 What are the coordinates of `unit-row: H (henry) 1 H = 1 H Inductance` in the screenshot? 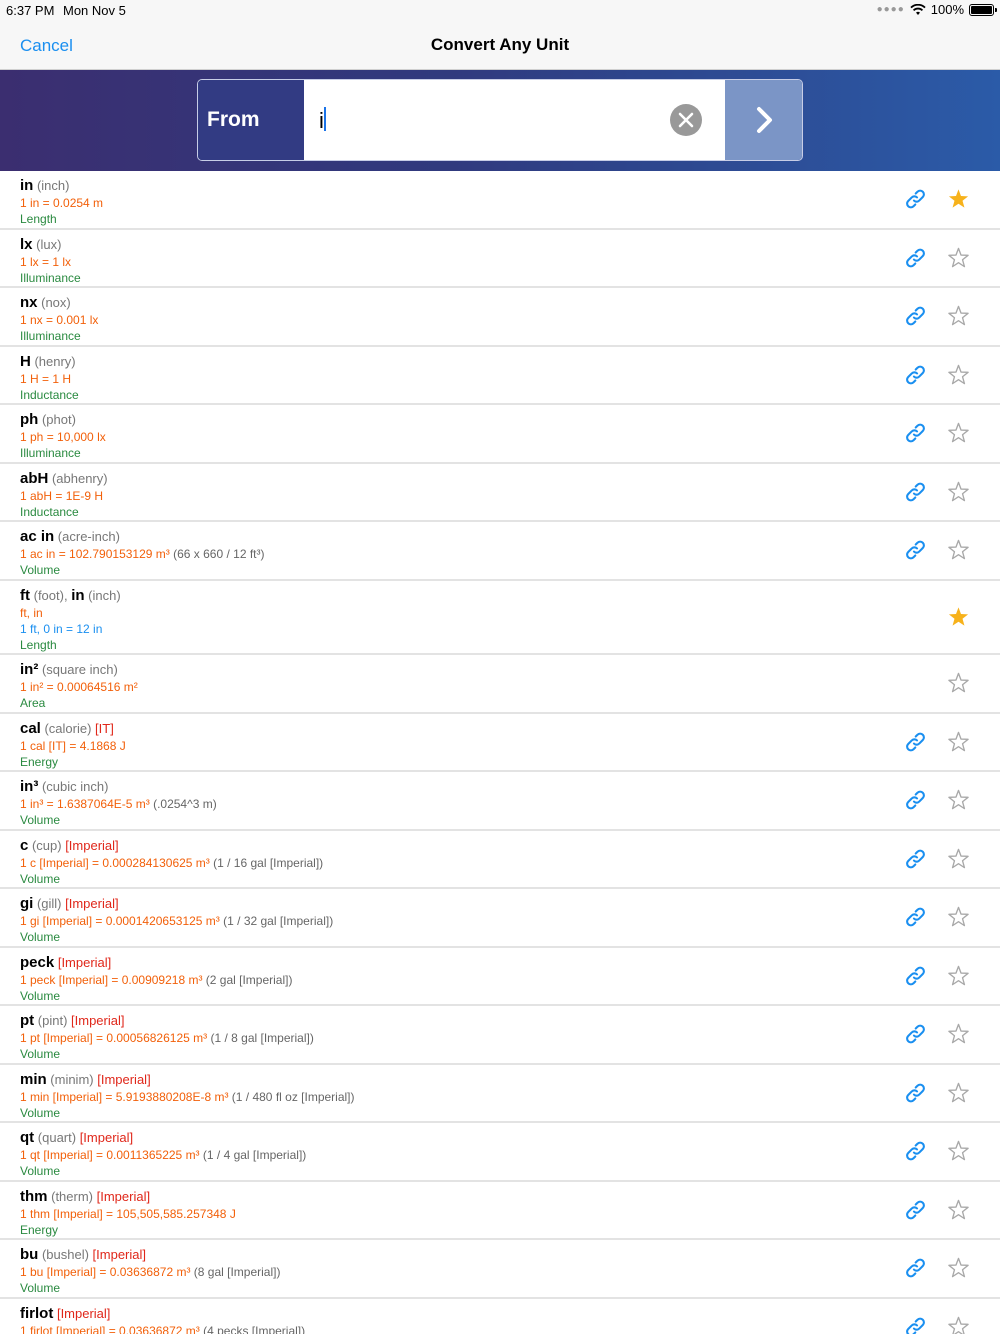 It's located at (500, 376).